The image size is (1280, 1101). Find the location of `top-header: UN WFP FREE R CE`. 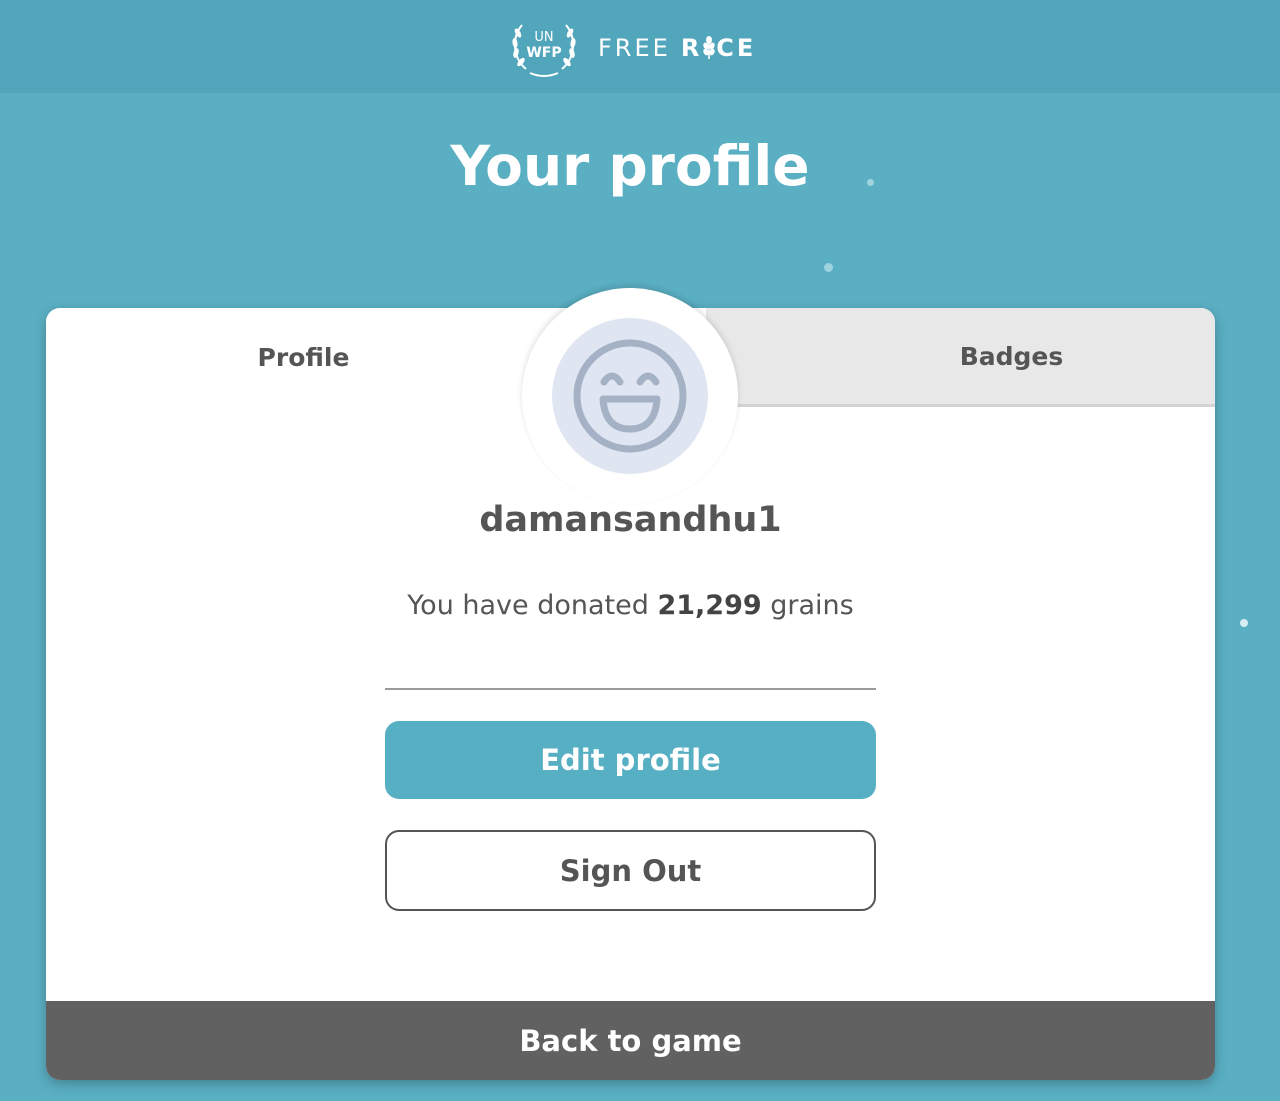

top-header: UN WFP FREE R CE is located at coordinates (640, 46).